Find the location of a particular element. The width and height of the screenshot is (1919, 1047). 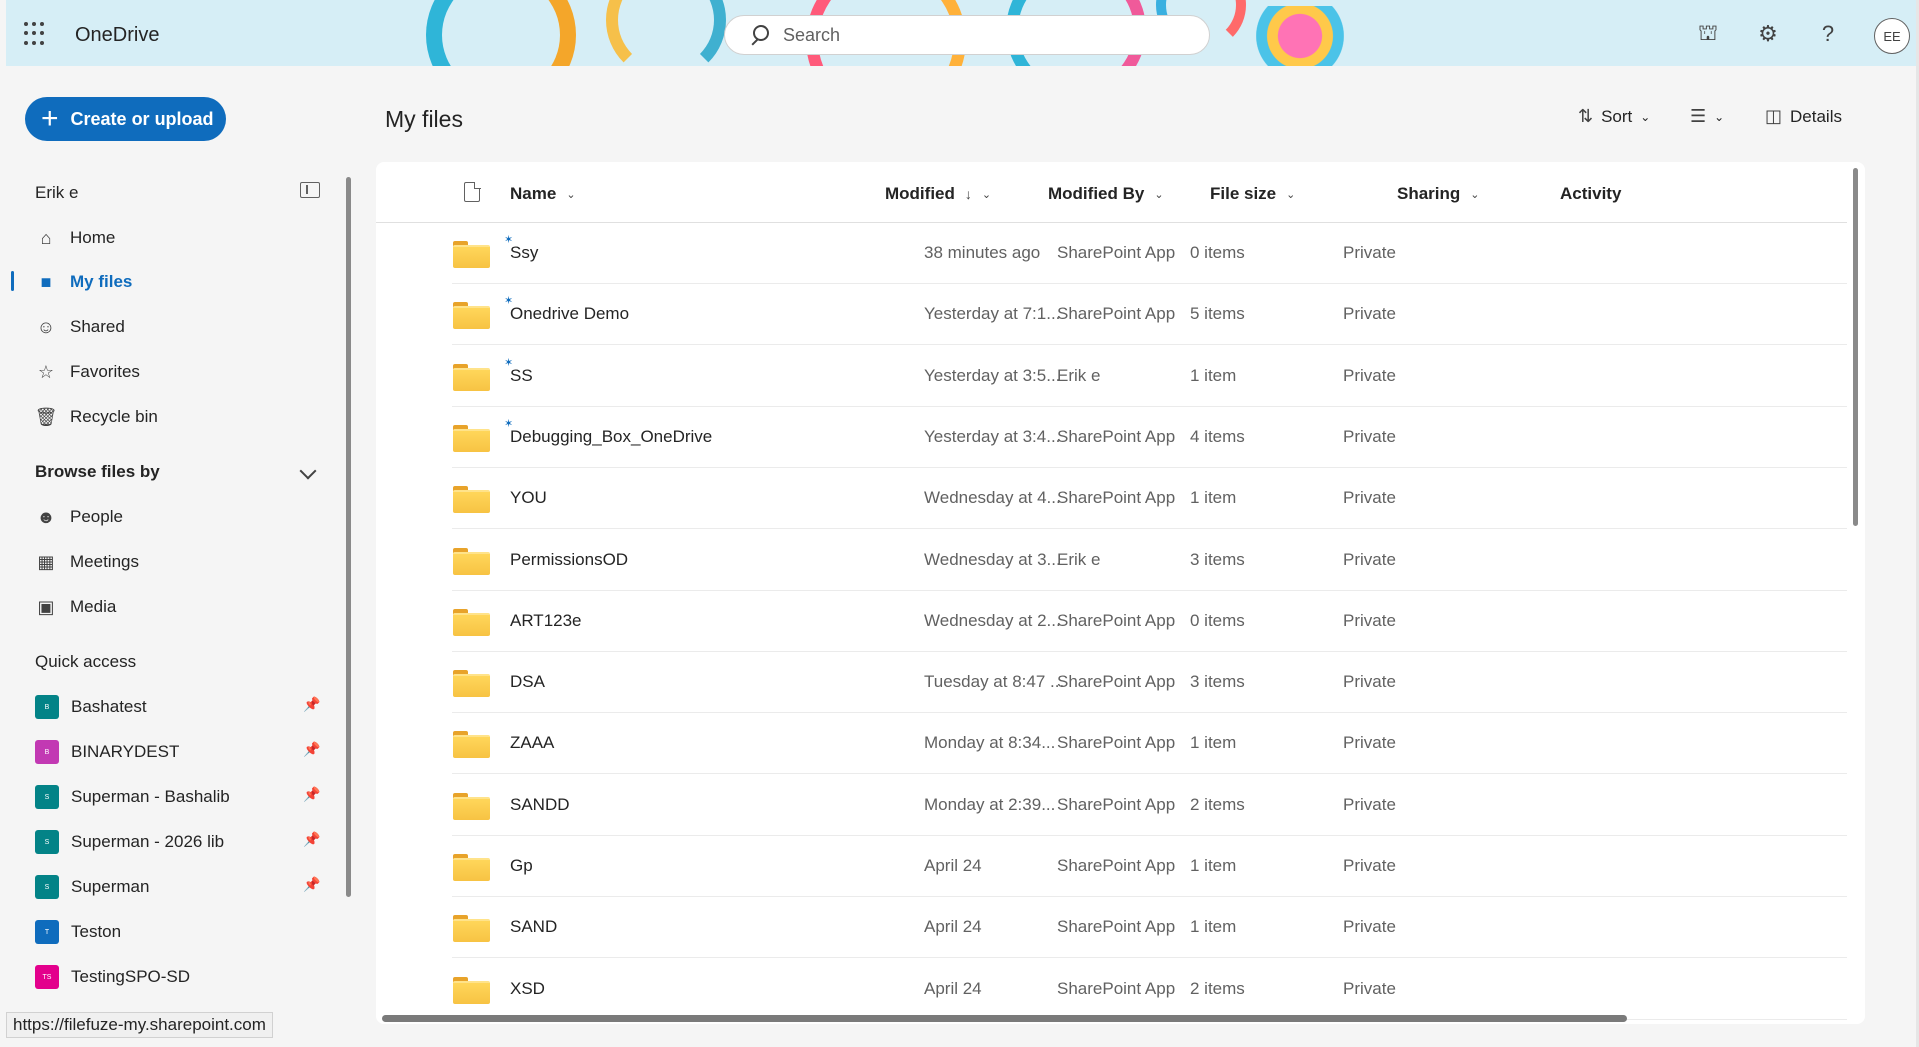

column-header-modified-by: Modified By ⌄ is located at coordinates (1106, 194).